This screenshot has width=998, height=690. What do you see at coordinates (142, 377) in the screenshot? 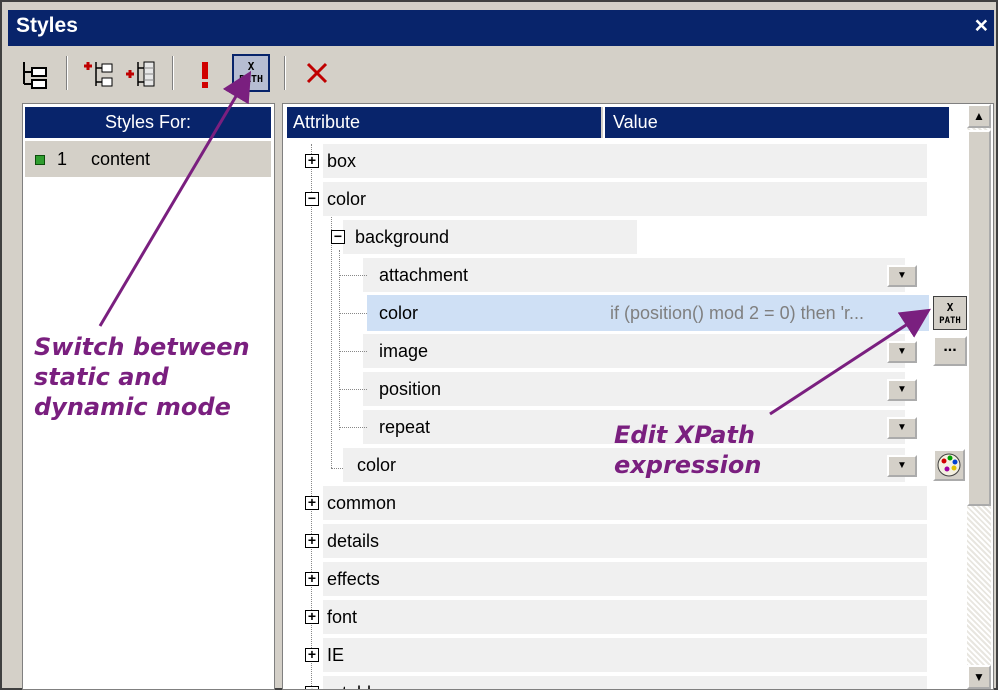
I see `mode-annotation: Switch between static and dynamic mode` at bounding box center [142, 377].